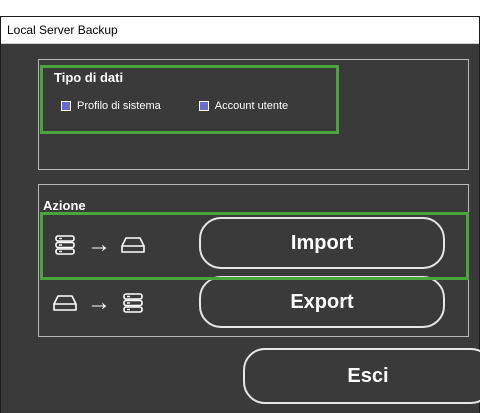 This screenshot has height=413, width=480. I want to click on user-account-label: Account utente, so click(251, 106).